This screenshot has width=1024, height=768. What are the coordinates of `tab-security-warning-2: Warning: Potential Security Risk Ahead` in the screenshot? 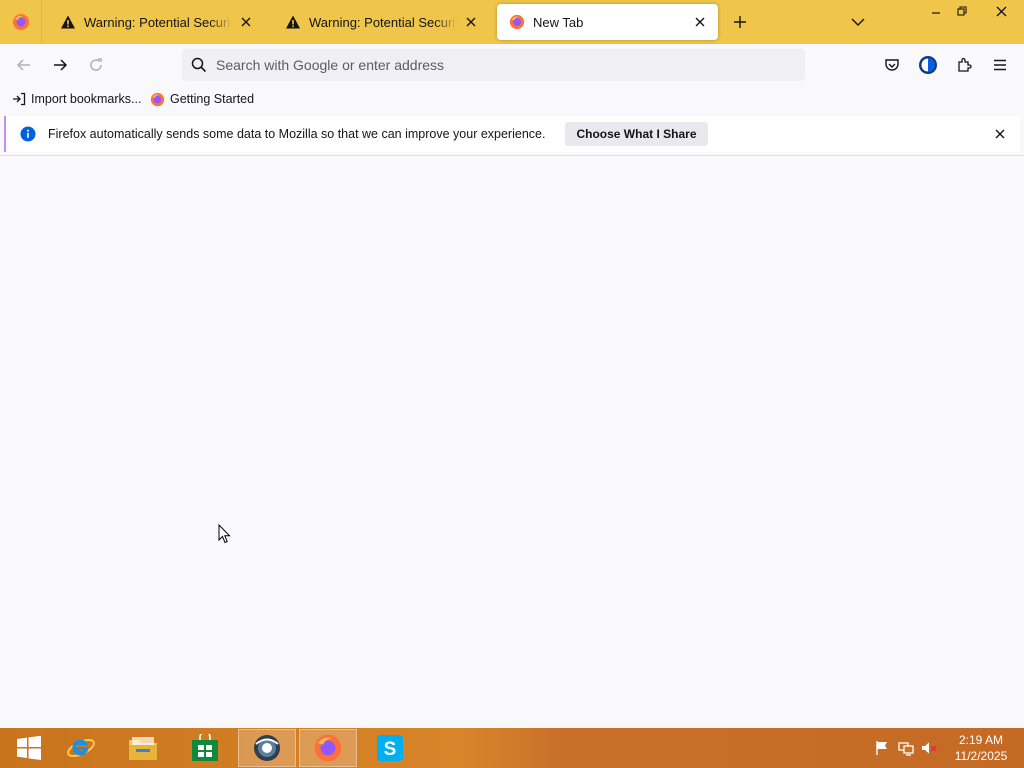 It's located at (381, 22).